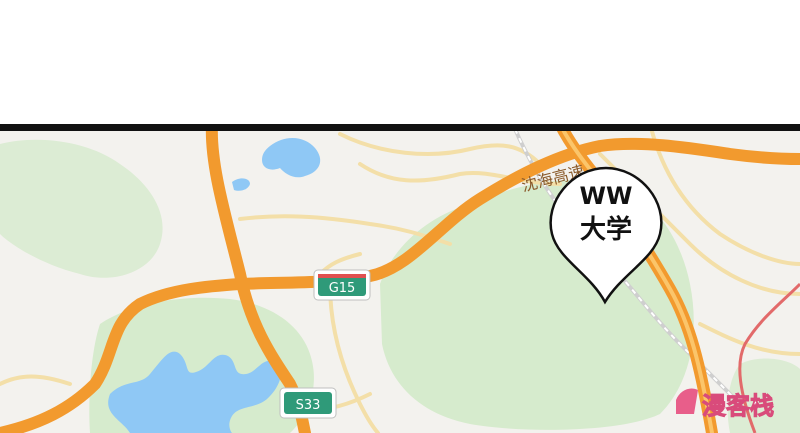  I want to click on highway-shield-s33: S33, so click(308, 403).